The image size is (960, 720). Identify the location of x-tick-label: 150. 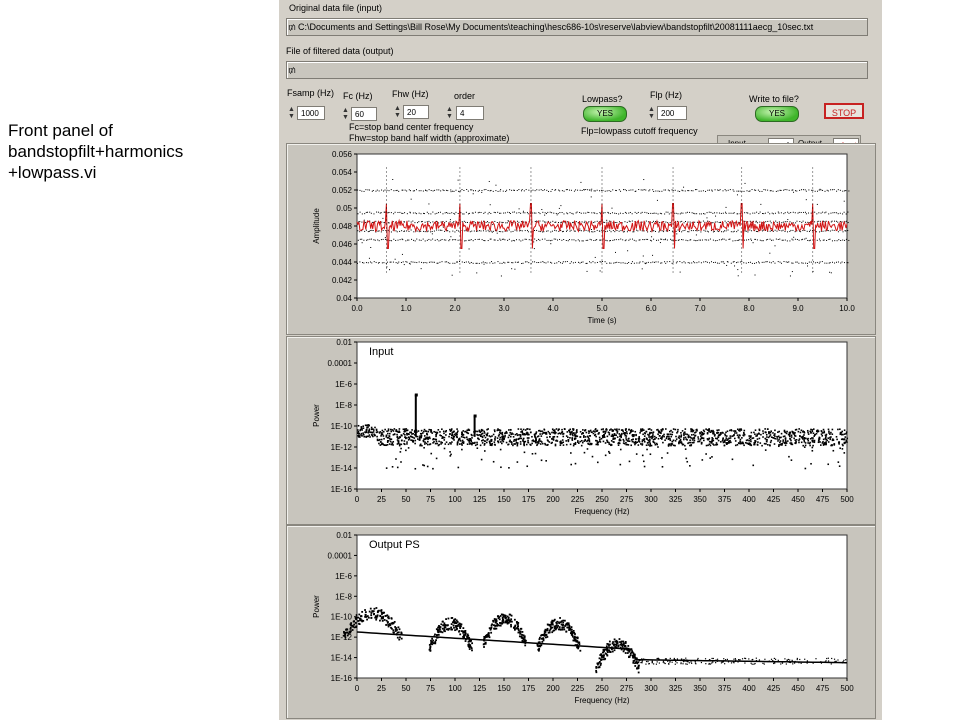
(504, 499).